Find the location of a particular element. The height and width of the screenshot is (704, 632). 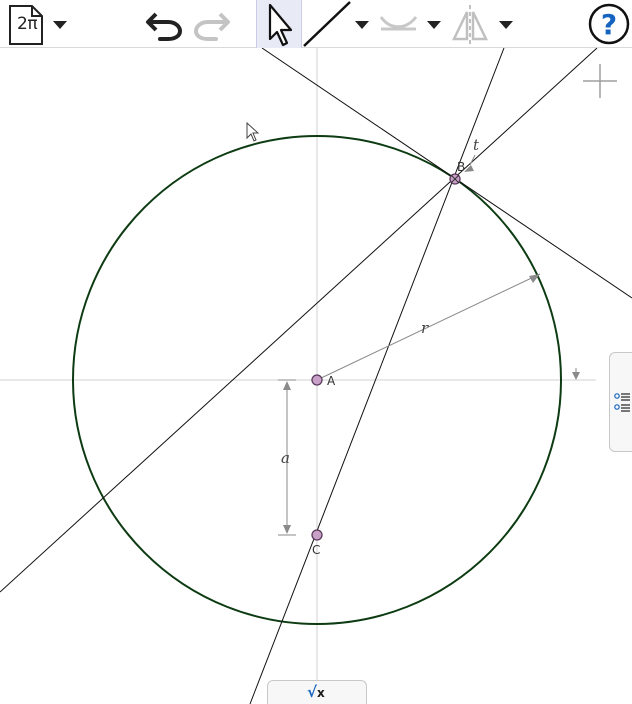

mirror-tool-dropdown is located at coordinates (507, 24).